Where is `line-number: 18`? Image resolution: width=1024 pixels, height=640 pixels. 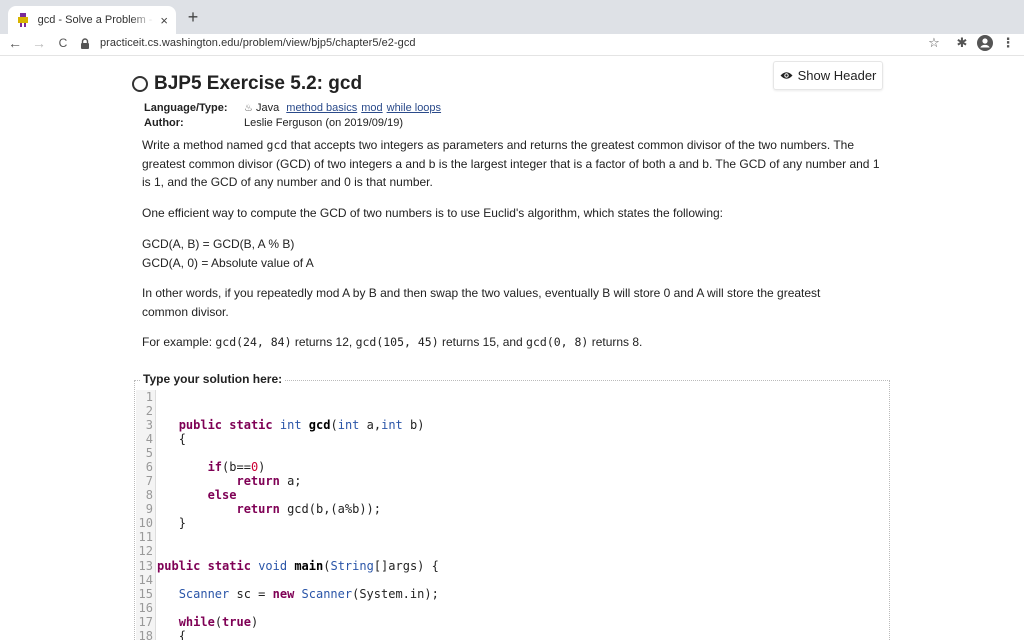
line-number: 18 is located at coordinates (145, 634).